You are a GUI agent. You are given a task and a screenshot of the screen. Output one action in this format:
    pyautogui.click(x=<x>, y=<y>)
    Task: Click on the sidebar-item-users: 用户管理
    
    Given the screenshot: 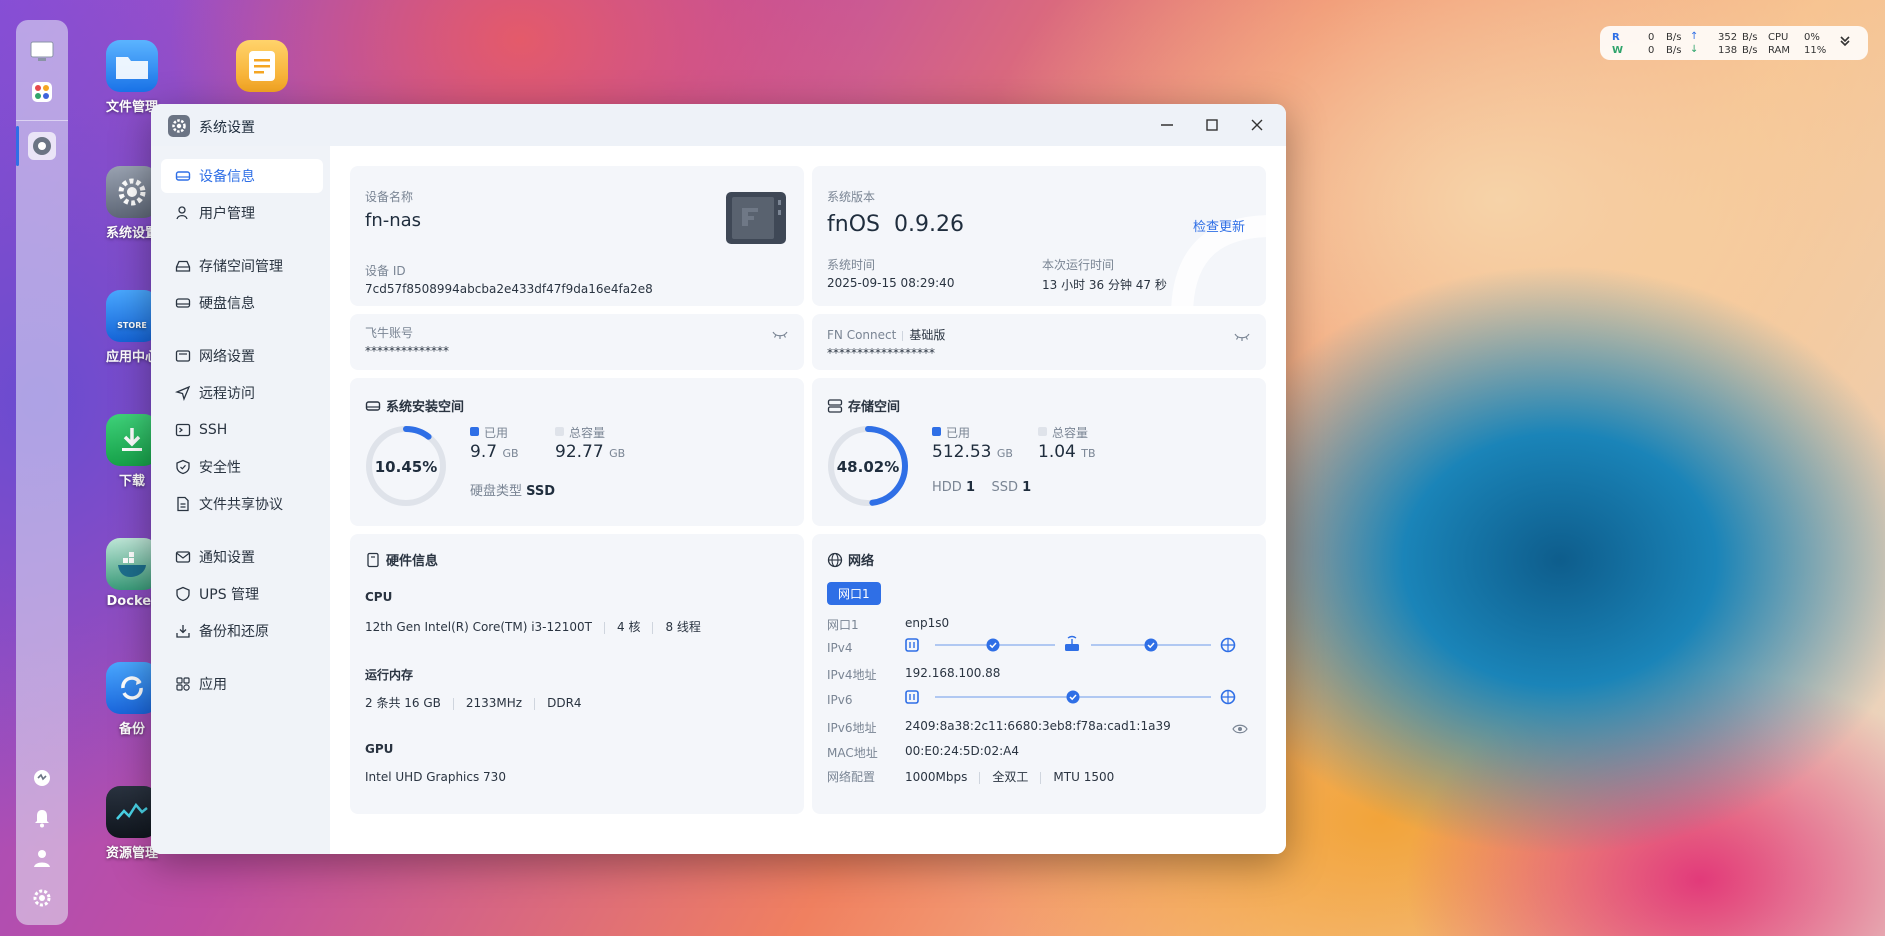 What is the action you would take?
    pyautogui.click(x=242, y=213)
    